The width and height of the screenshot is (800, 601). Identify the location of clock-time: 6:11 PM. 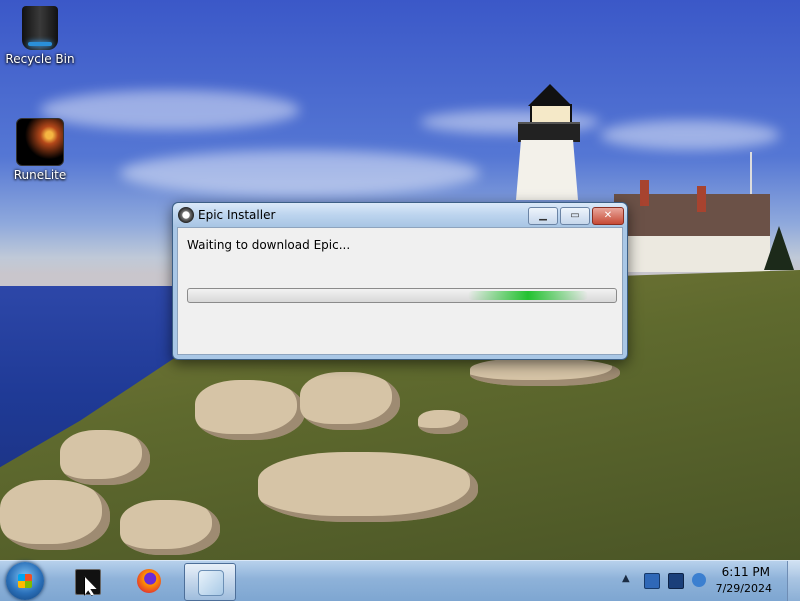
(746, 572).